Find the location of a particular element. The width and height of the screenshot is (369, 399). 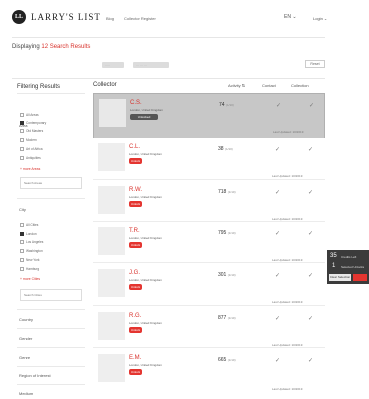

widget-count-b-label: Selected Unlocks is located at coordinates (353, 267).